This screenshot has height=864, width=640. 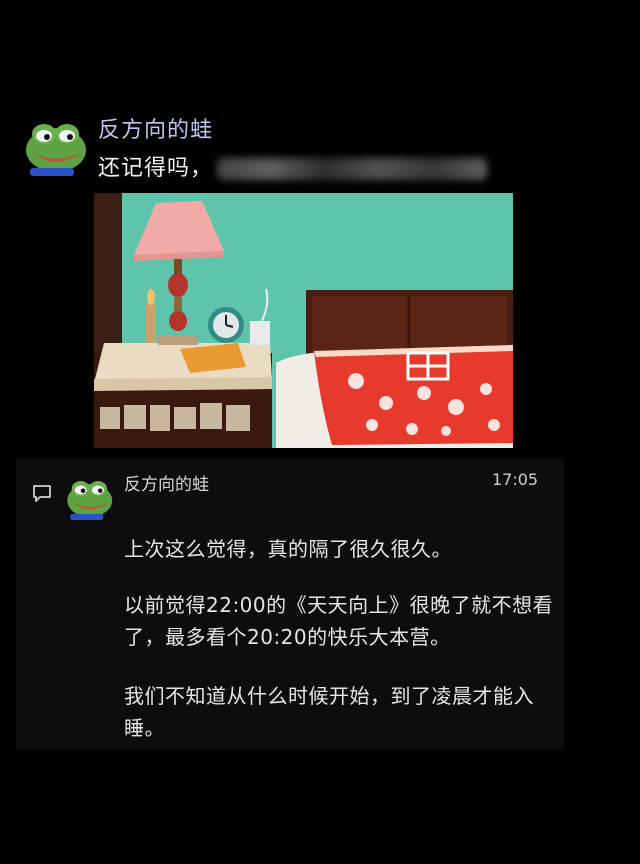 I want to click on post-text-visible: 还记得吗，, so click(x=156, y=168).